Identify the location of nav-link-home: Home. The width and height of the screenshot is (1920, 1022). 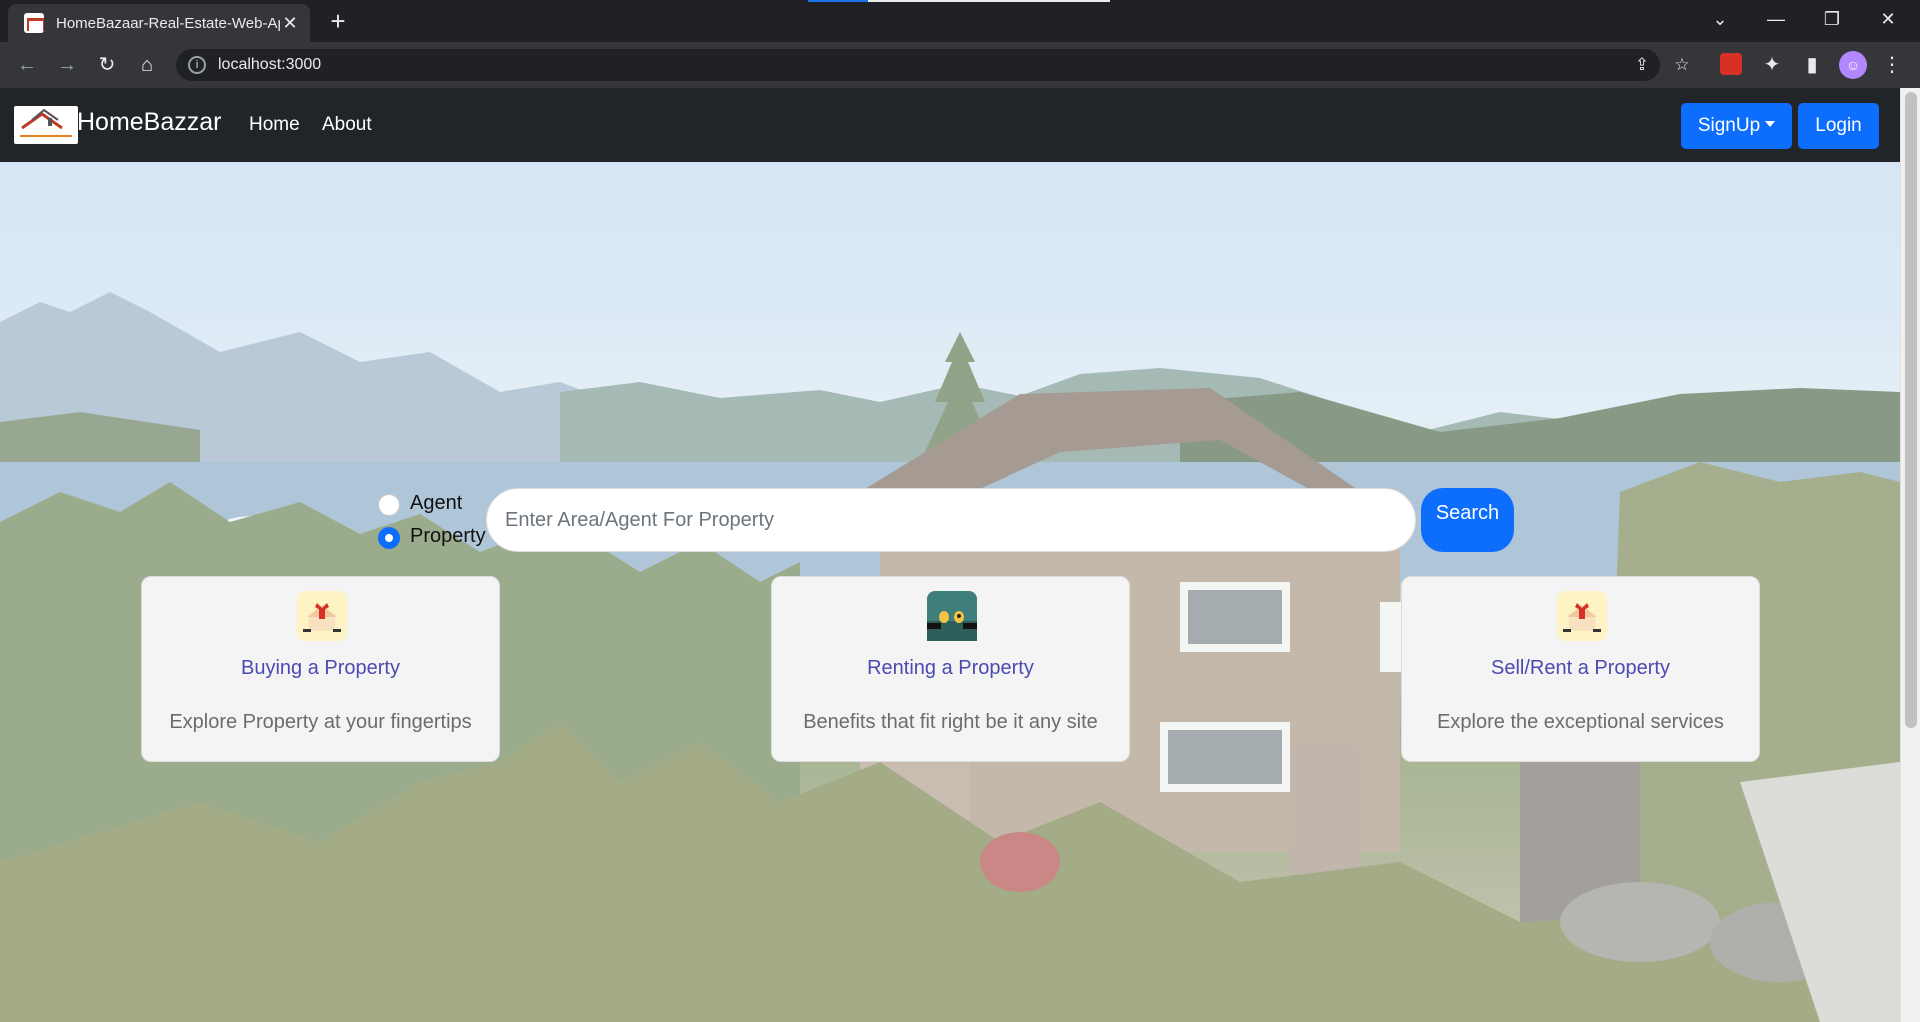
(274, 125).